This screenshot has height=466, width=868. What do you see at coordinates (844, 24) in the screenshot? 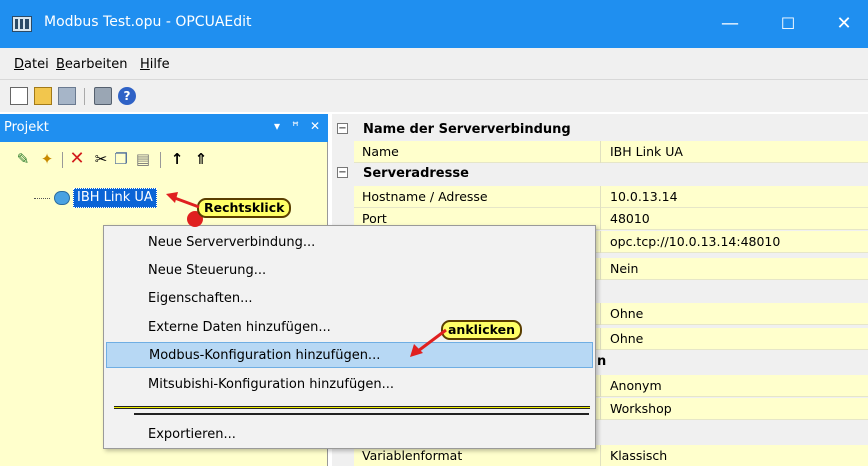
I see `close-button: ✕` at bounding box center [844, 24].